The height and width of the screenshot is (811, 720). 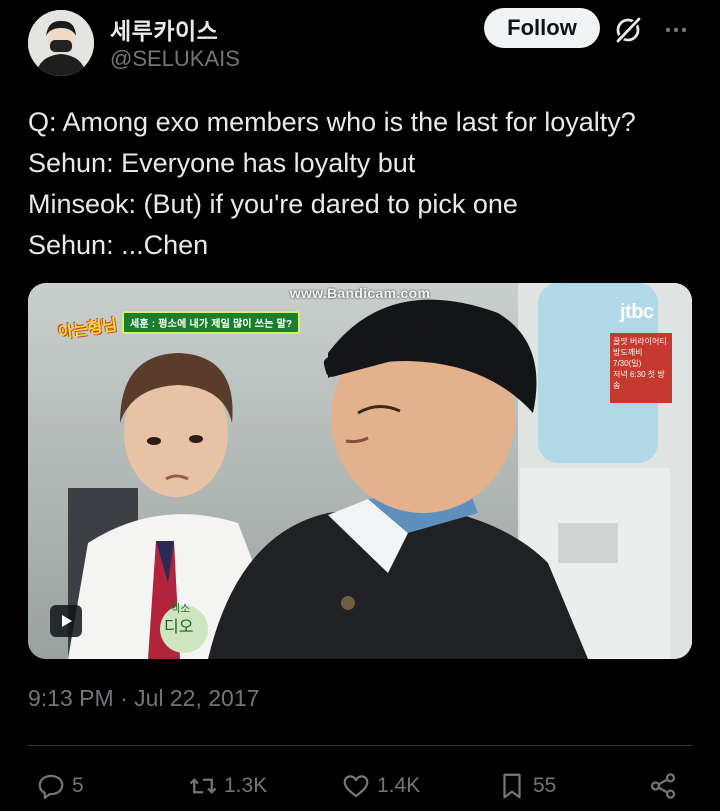 I want to click on bookmark-icon, so click(x=512, y=786).